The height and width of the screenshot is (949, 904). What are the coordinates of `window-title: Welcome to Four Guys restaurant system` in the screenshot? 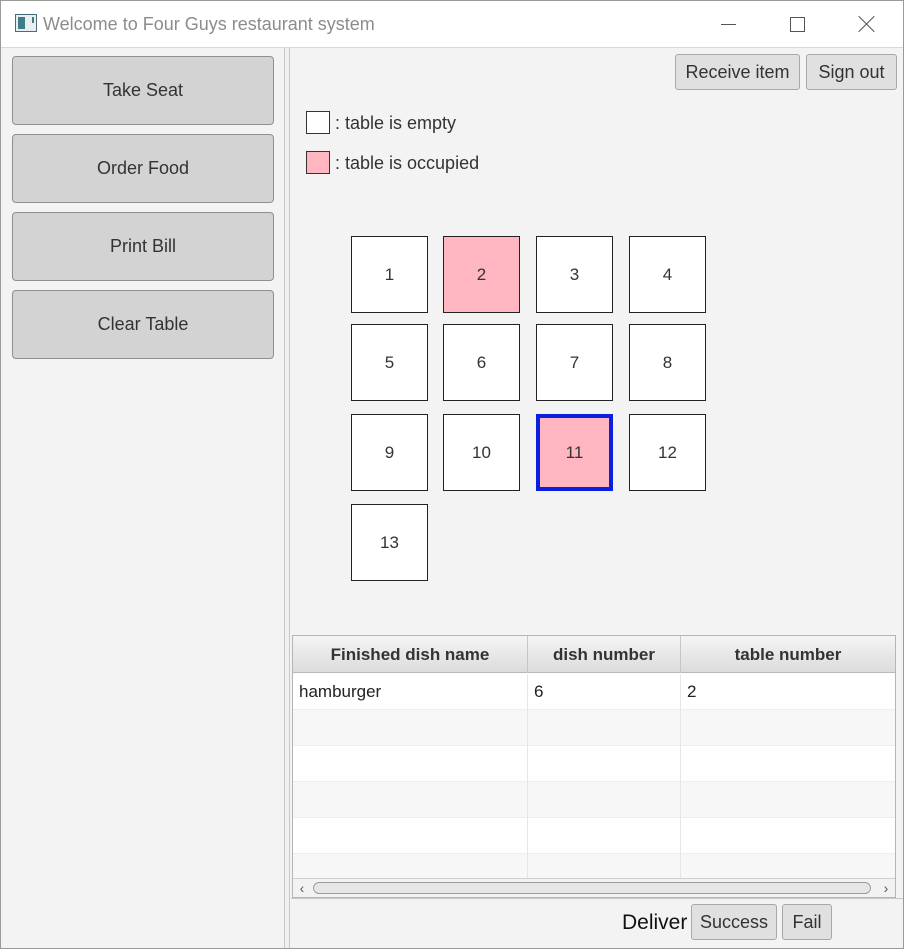 It's located at (209, 24).